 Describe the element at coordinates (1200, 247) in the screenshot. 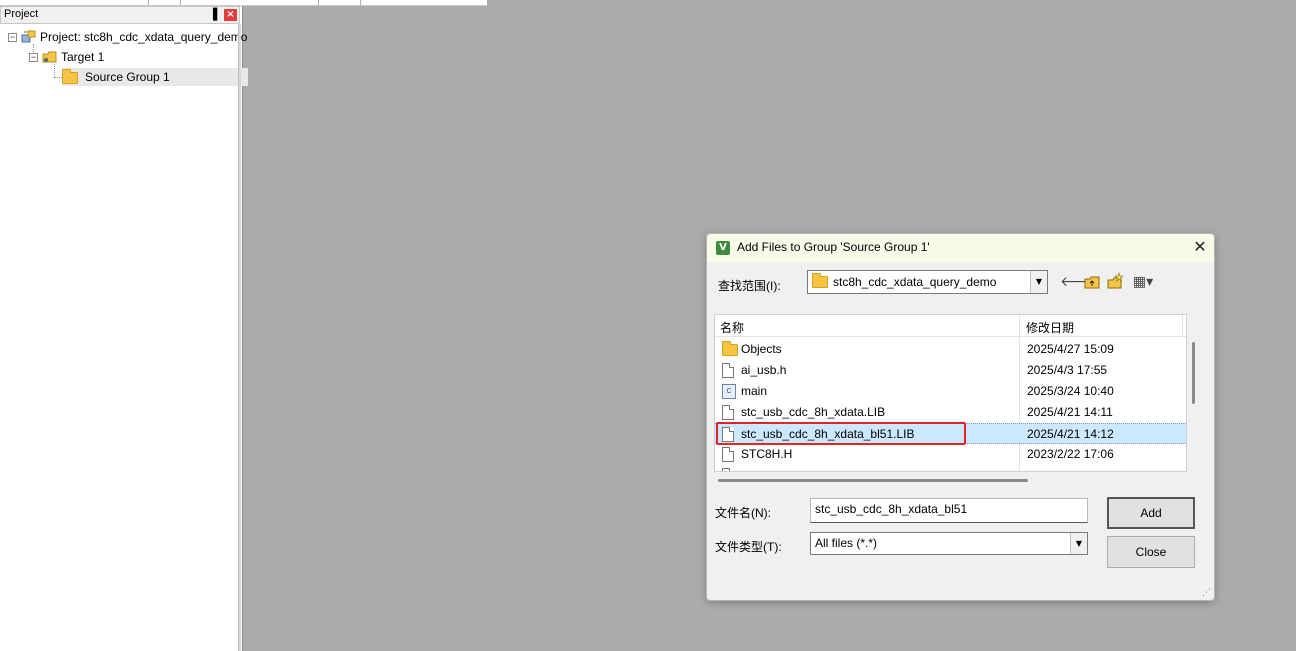

I see `close-icon: ✕` at that location.